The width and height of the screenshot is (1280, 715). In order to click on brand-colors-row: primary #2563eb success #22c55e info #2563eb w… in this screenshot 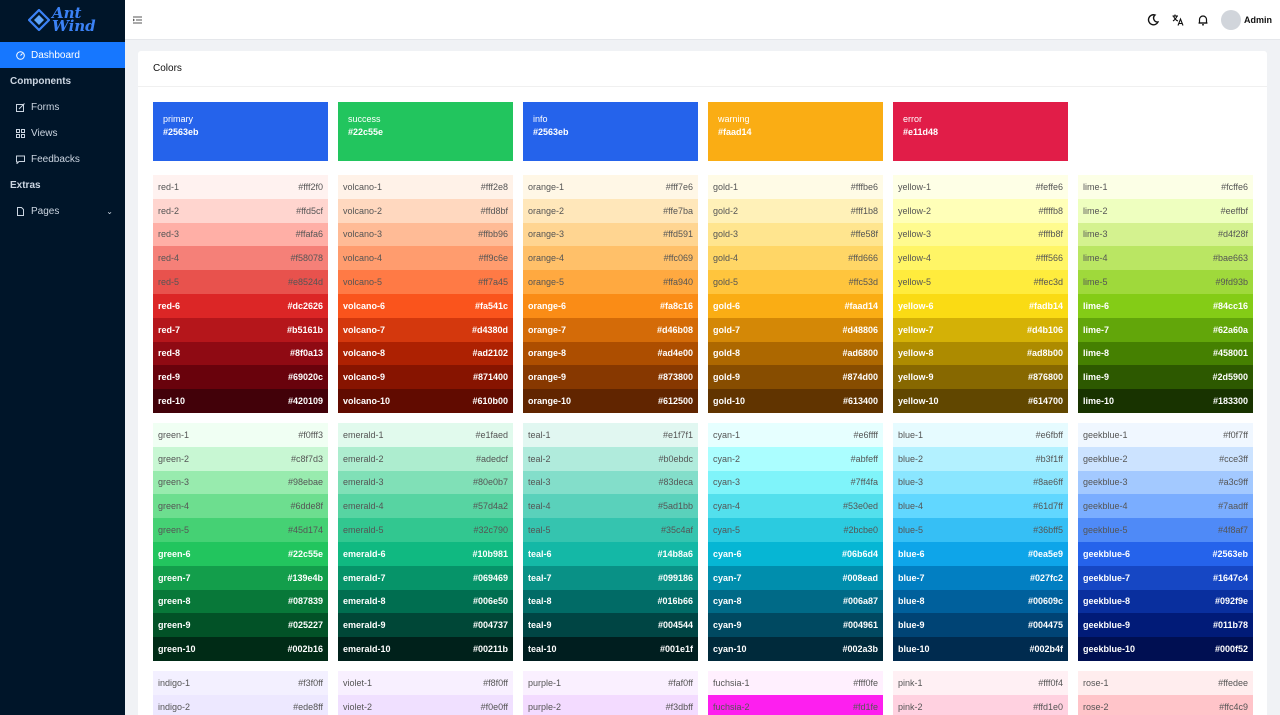, I will do `click(615, 131)`.